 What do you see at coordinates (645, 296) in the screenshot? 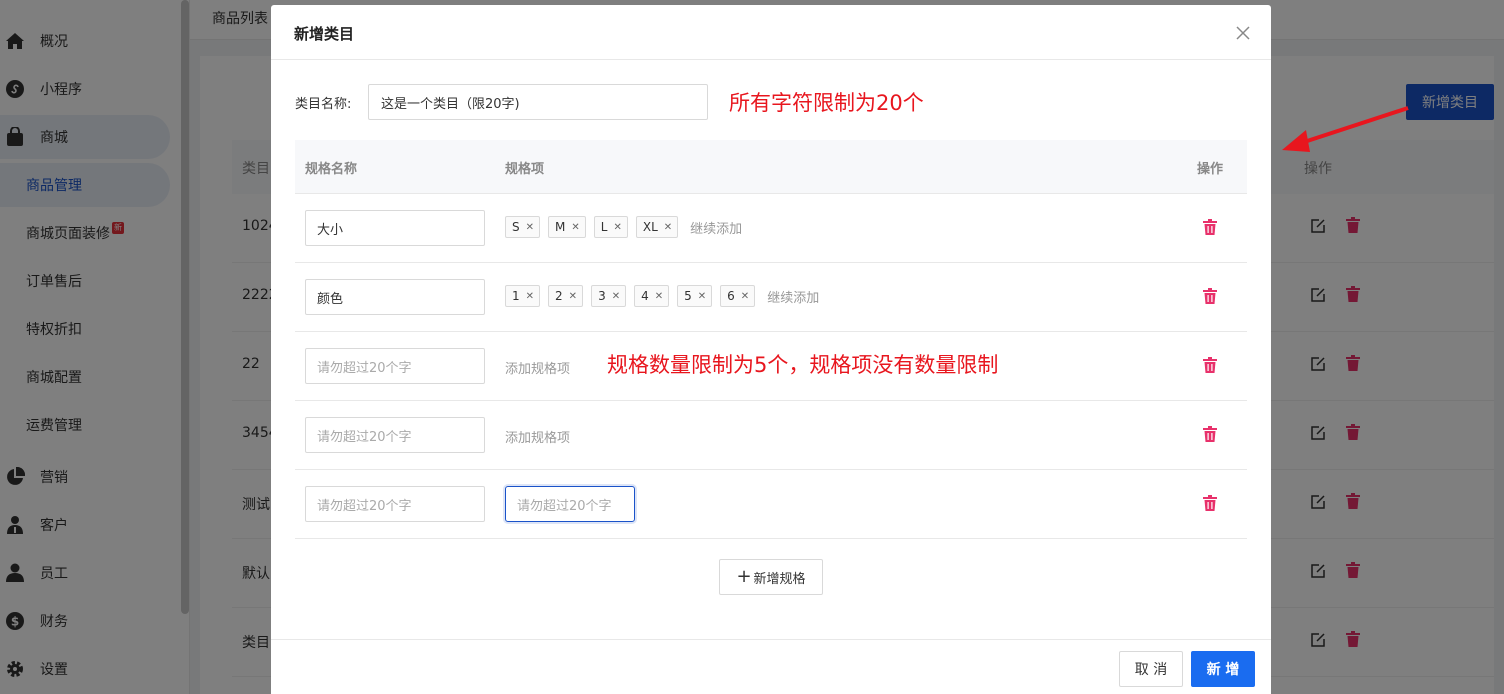
I see `spec-tag-label: 4` at bounding box center [645, 296].